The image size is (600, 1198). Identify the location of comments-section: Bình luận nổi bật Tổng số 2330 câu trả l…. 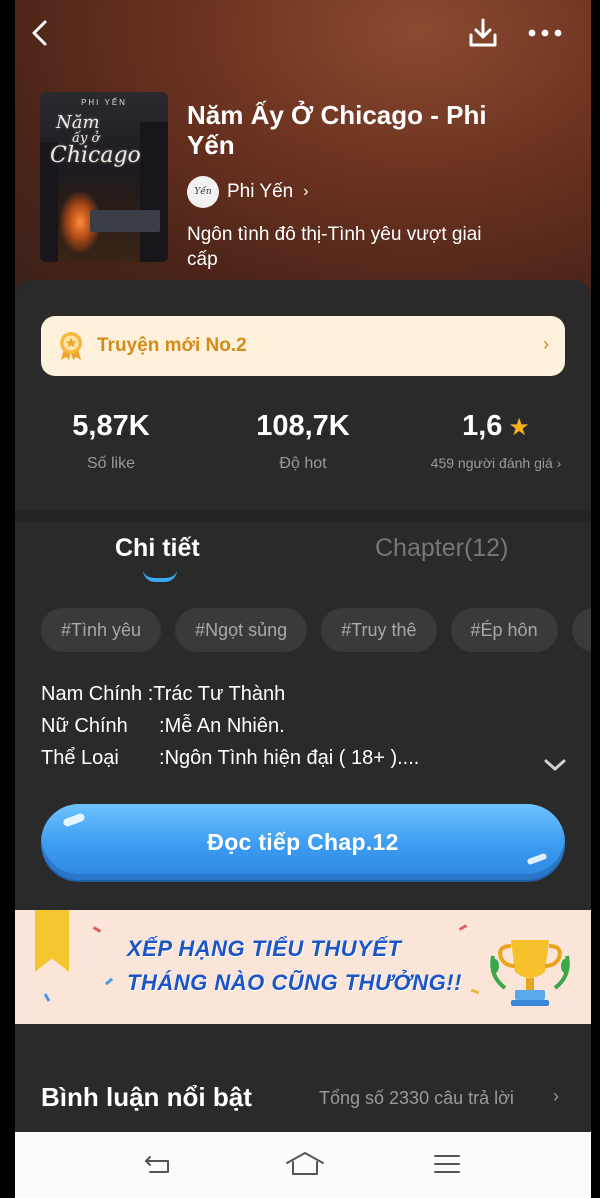
(303, 1078).